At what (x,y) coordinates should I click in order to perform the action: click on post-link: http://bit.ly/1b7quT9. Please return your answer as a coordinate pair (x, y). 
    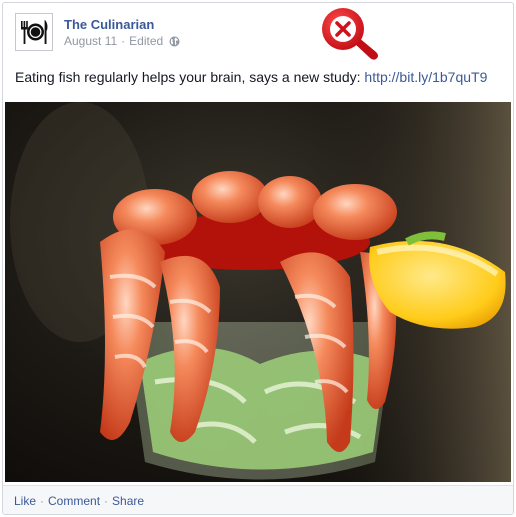
    Looking at the image, I should click on (425, 77).